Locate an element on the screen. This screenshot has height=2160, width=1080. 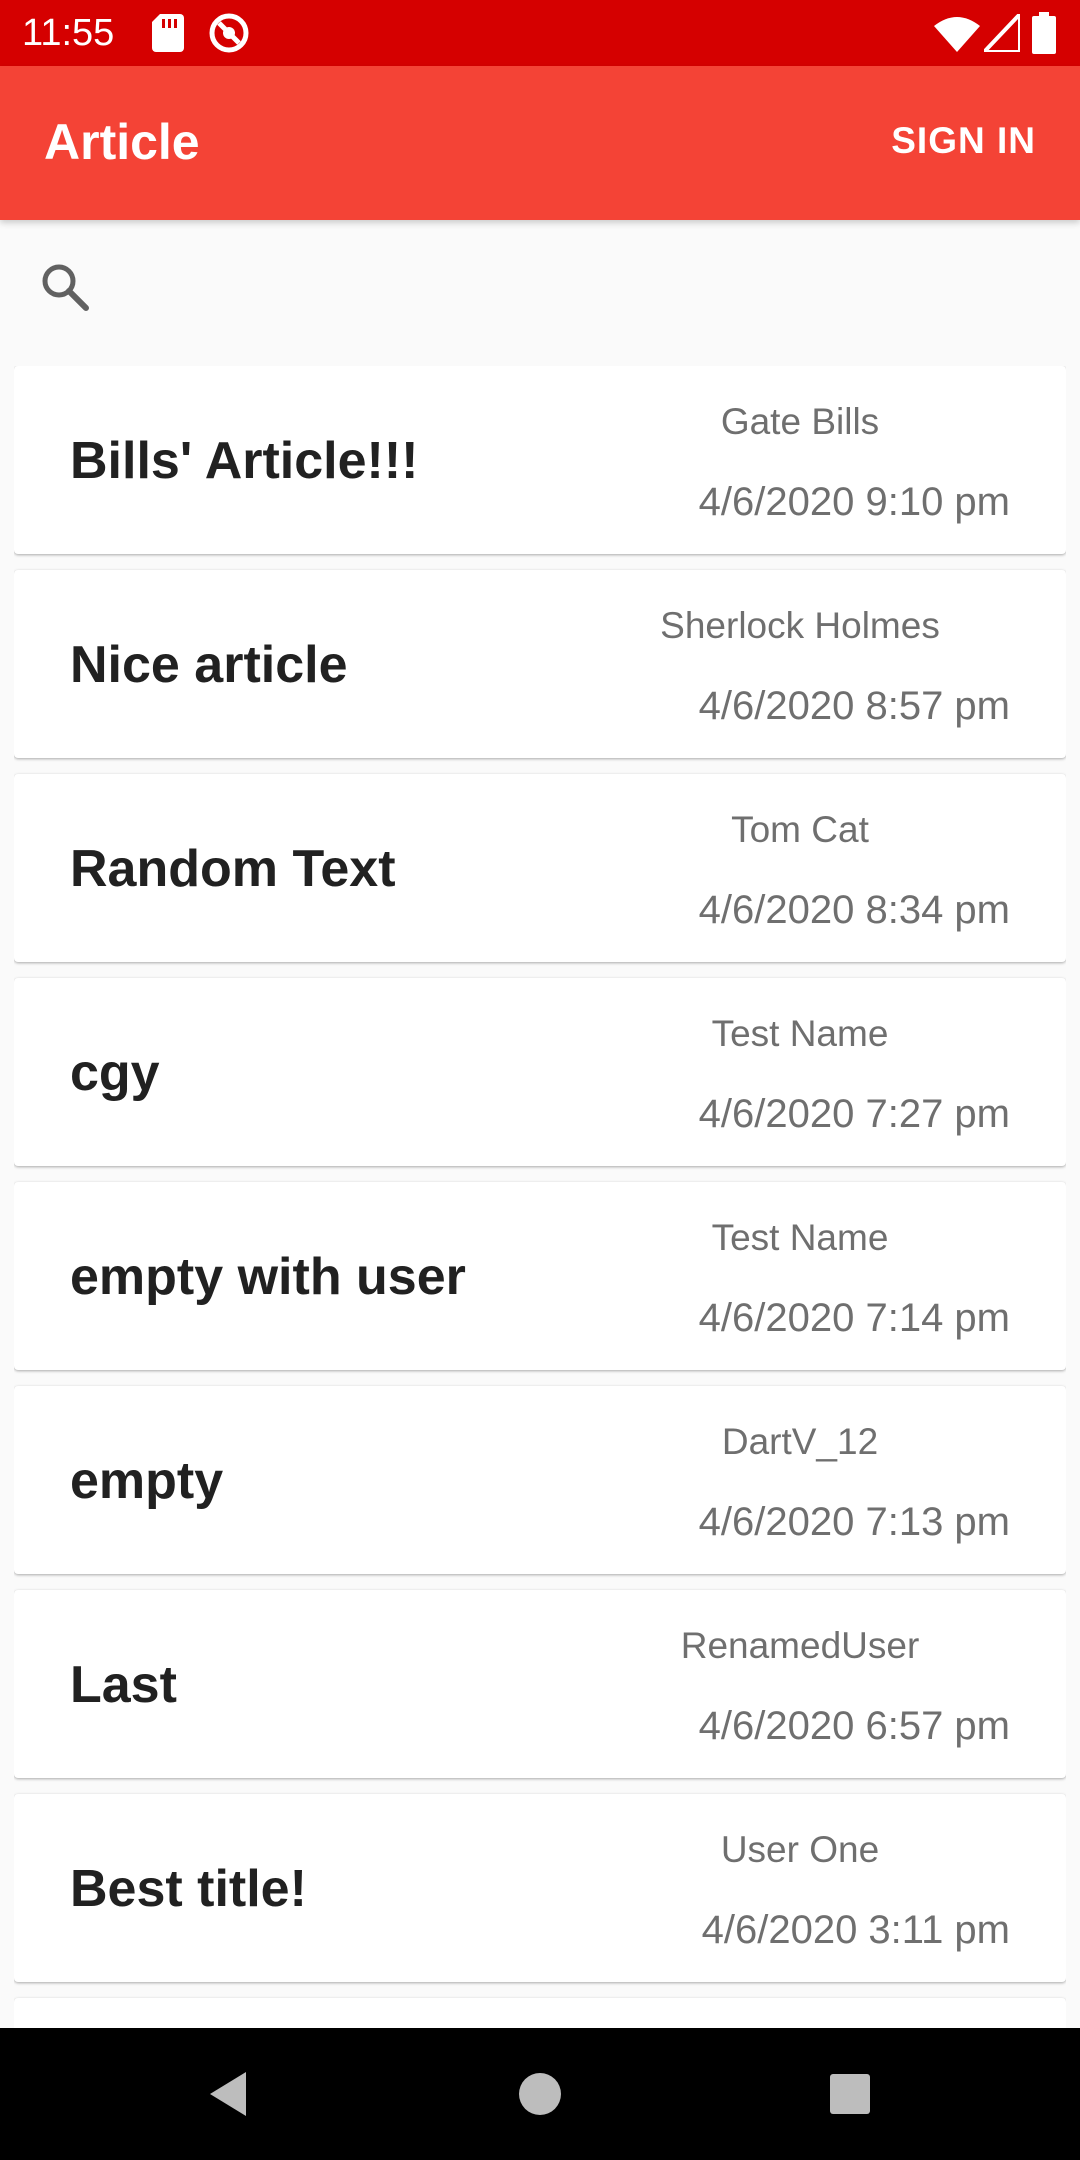
article-card: cgy Test Name 4/6/2020 7:27 pm is located at coordinates (540, 1072).